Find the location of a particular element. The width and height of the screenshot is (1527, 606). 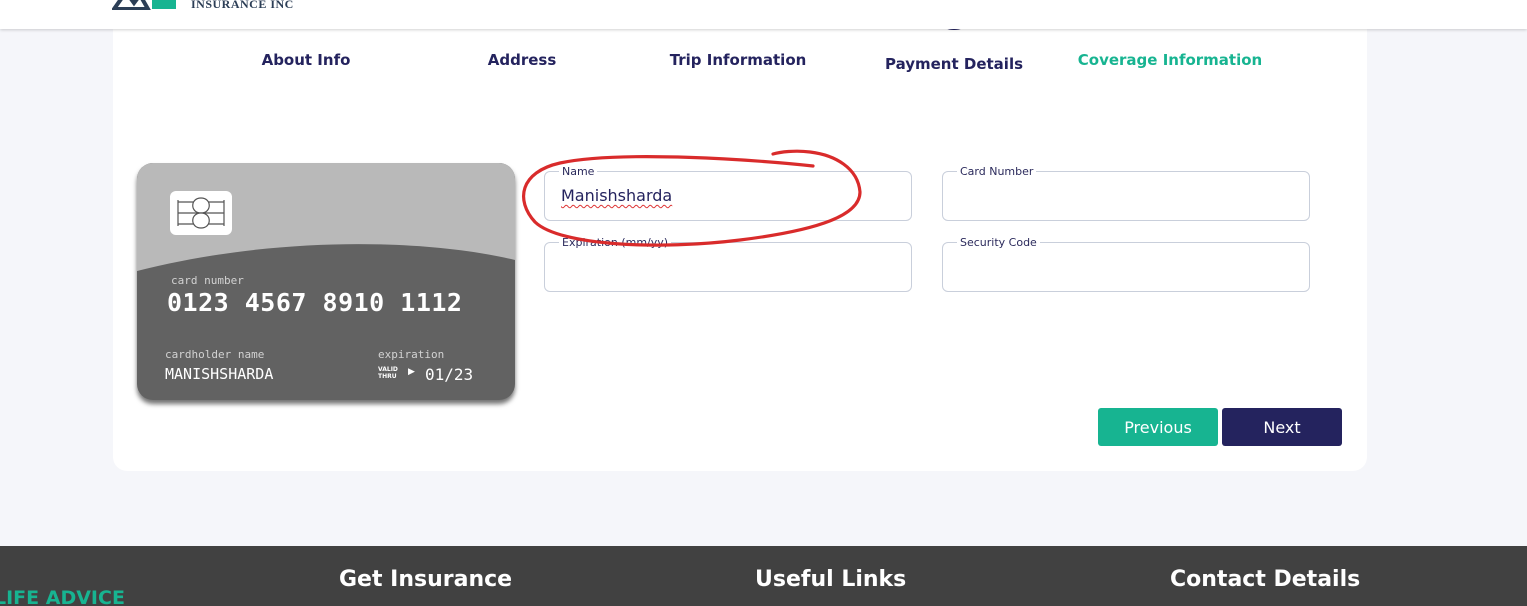

name-field-label: Name is located at coordinates (578, 171).